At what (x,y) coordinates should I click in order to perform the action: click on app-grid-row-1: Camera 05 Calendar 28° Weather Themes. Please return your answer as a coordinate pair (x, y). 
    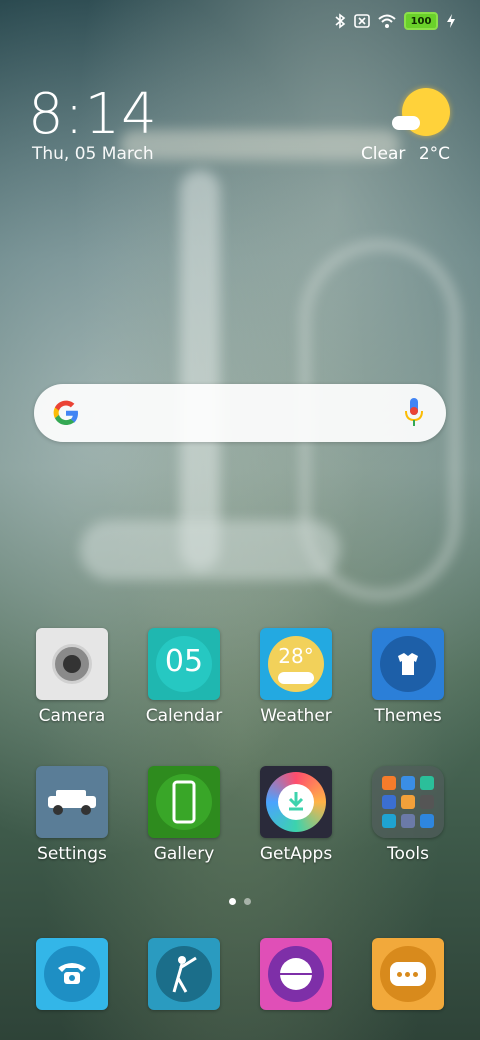
    Looking at the image, I should click on (240, 677).